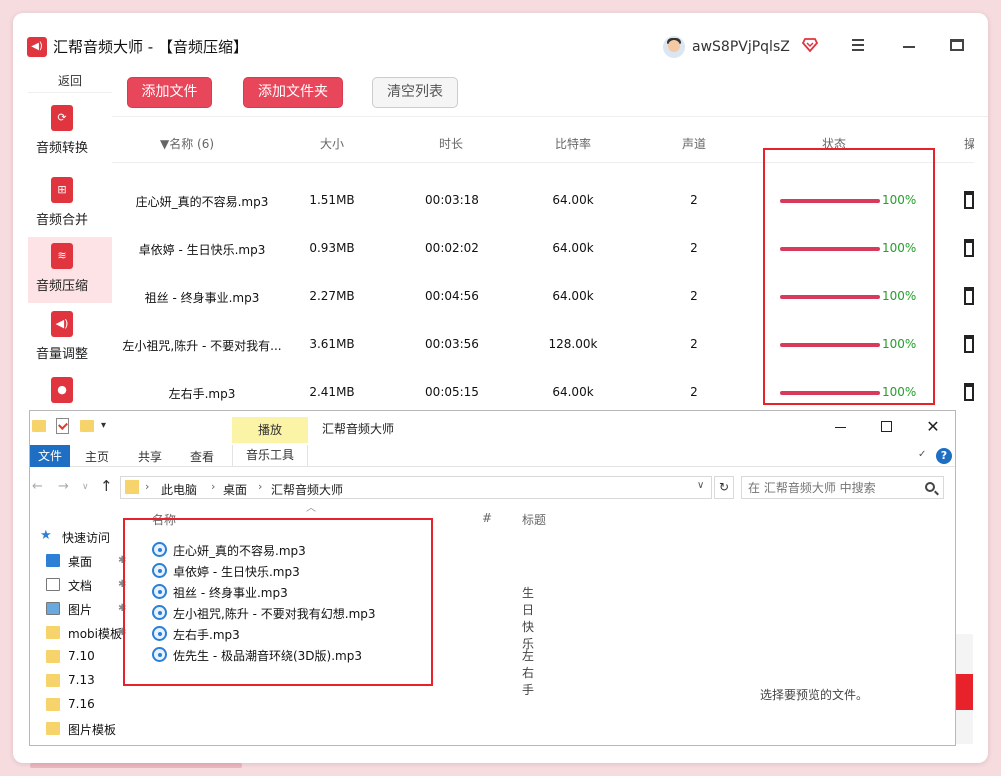 Image resolution: width=1001 pixels, height=776 pixels. What do you see at coordinates (930, 487) in the screenshot?
I see `search-icon` at bounding box center [930, 487].